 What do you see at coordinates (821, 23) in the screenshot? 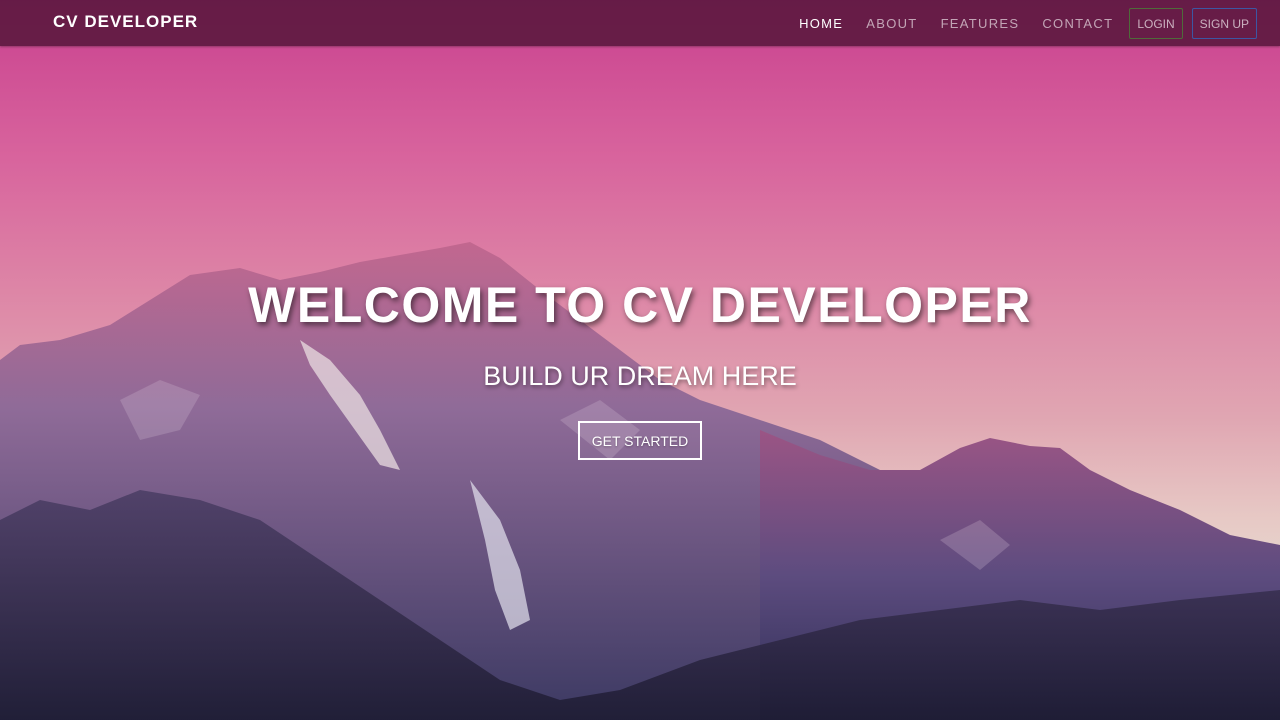
I see `nav-link-home: HOME` at bounding box center [821, 23].